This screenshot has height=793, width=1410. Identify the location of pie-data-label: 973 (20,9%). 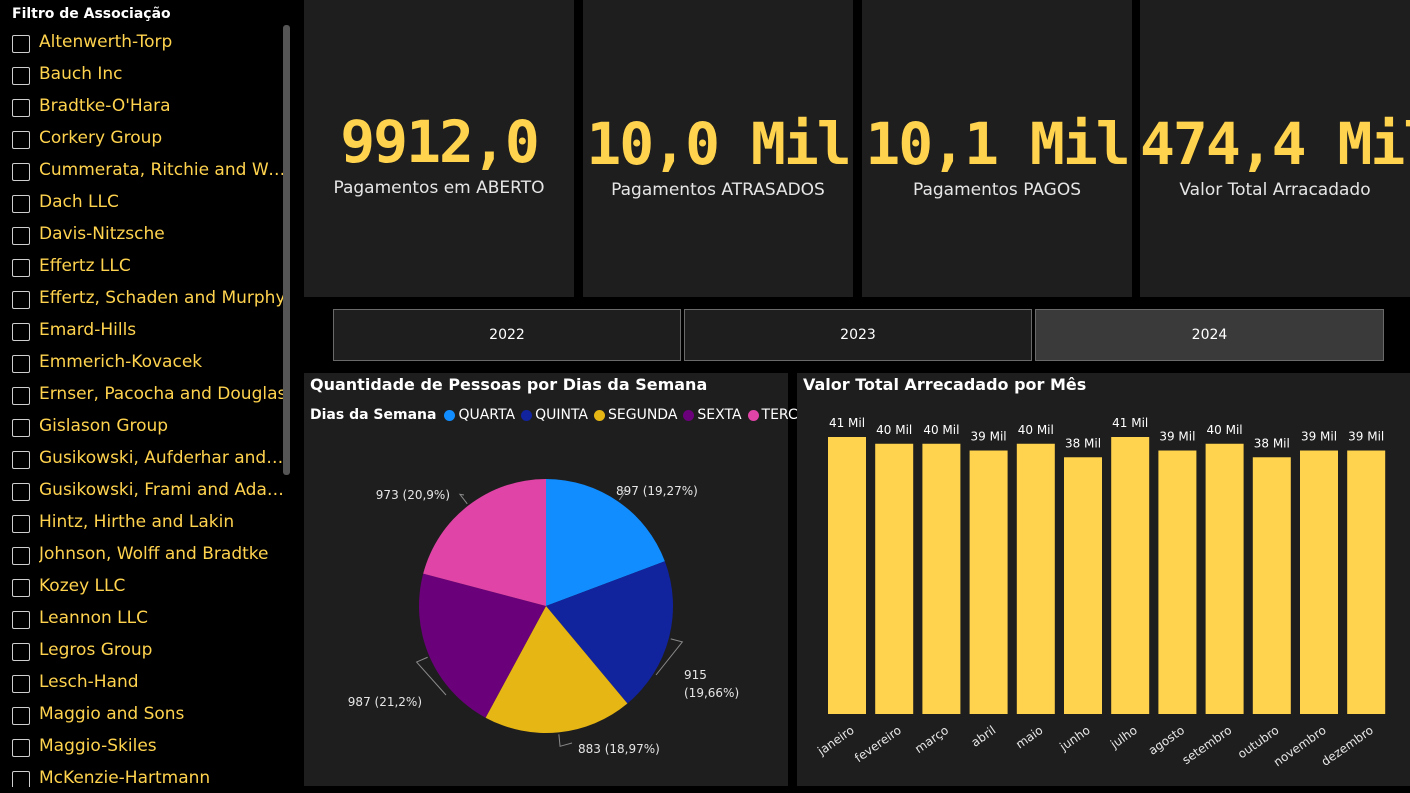
(413, 495).